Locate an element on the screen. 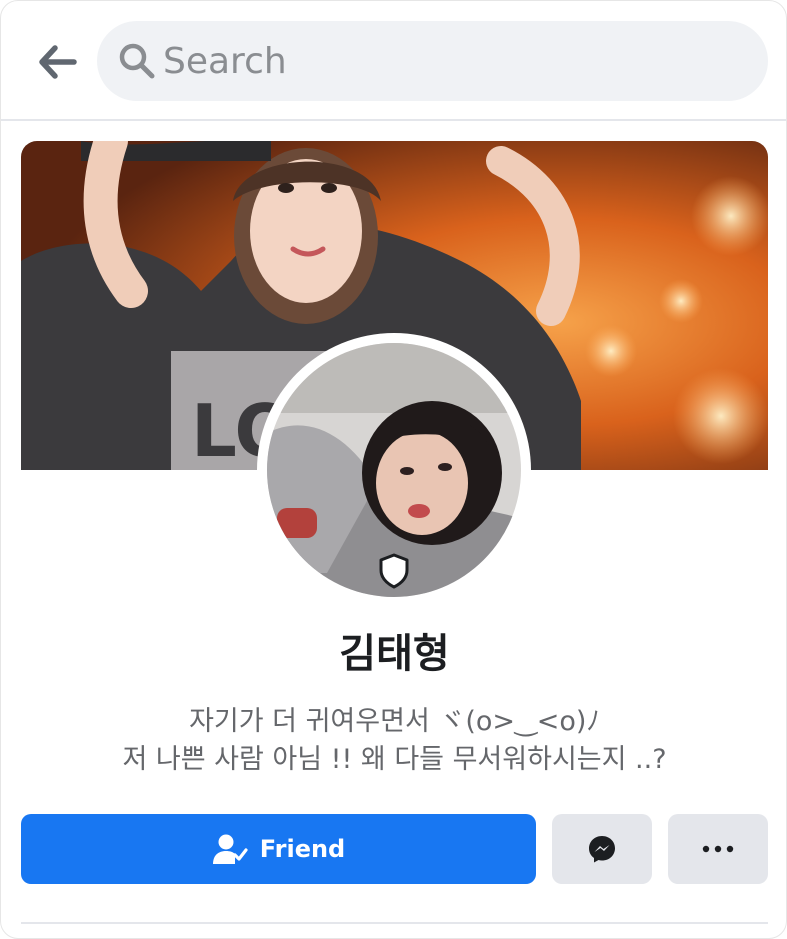  more-button is located at coordinates (718, 849).